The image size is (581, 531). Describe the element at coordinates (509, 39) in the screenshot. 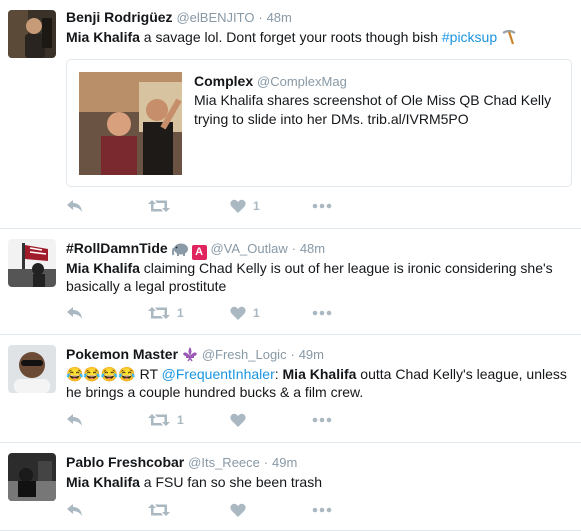

I see `pick-icon` at that location.